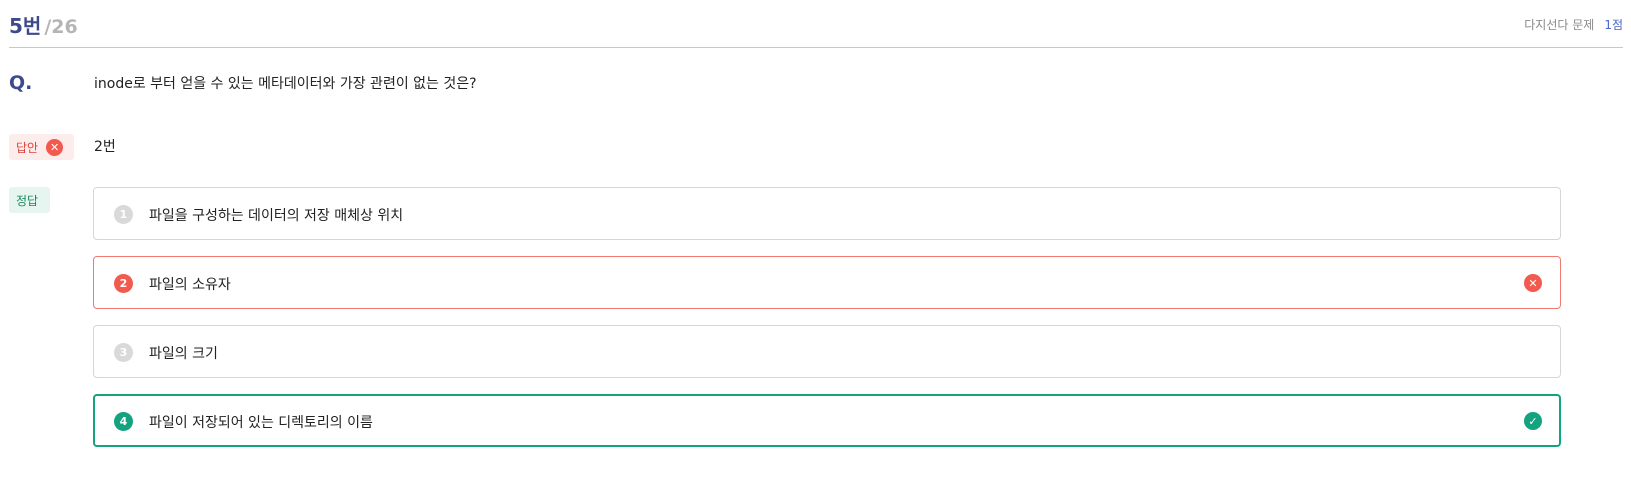 The width and height of the screenshot is (1631, 481). What do you see at coordinates (123, 214) in the screenshot?
I see `option-number-badge: 1` at bounding box center [123, 214].